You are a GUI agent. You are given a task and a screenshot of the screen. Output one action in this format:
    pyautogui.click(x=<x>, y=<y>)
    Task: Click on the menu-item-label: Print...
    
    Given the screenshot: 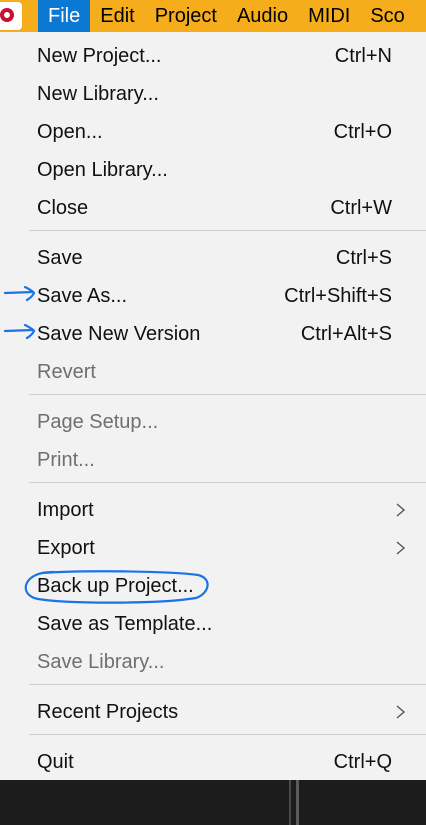 What is the action you would take?
    pyautogui.click(x=66, y=459)
    